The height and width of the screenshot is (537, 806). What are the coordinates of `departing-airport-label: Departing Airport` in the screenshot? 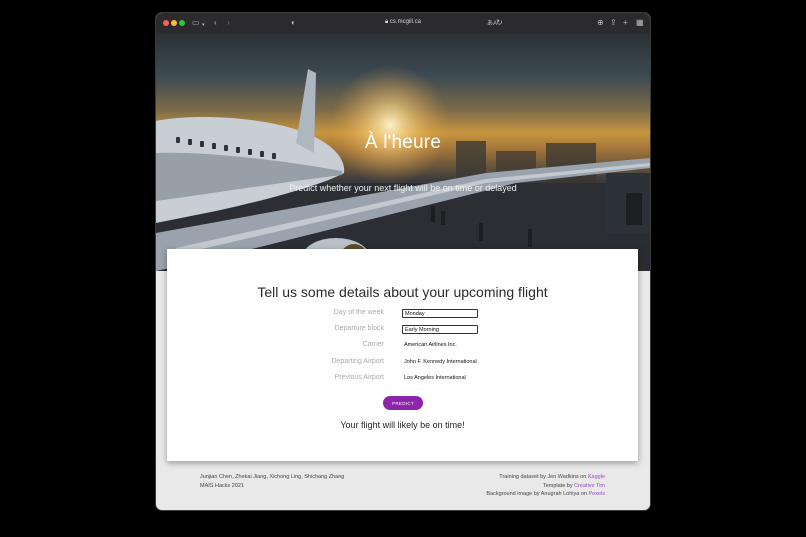 It's located at (357, 361).